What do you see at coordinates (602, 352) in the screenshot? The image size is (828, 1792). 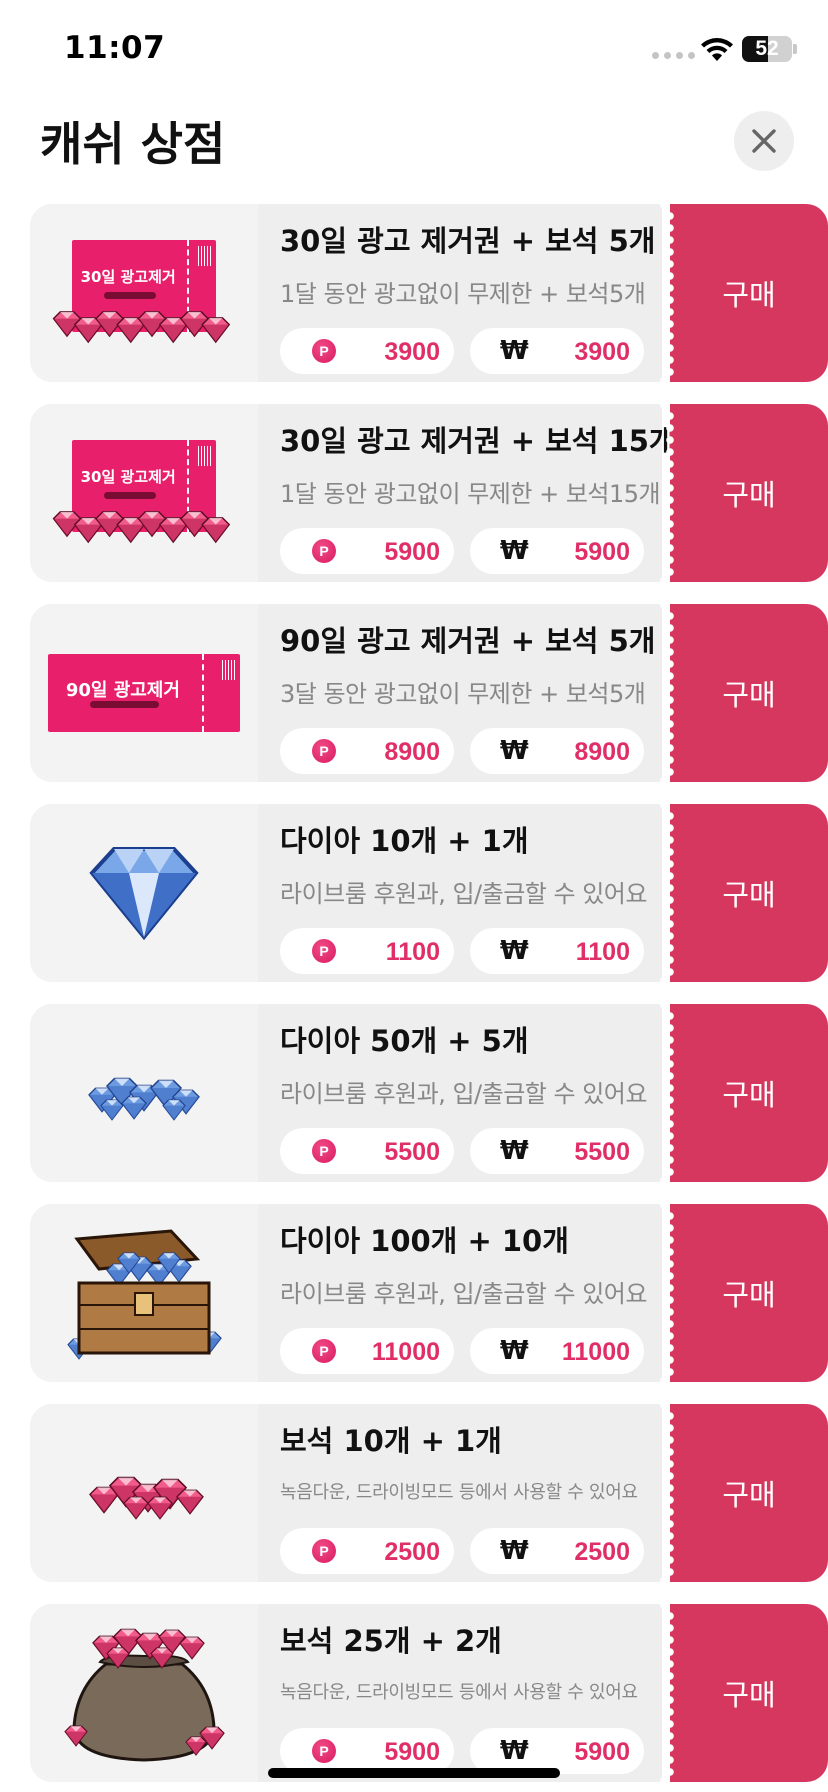 I see `won-price: 3900` at bounding box center [602, 352].